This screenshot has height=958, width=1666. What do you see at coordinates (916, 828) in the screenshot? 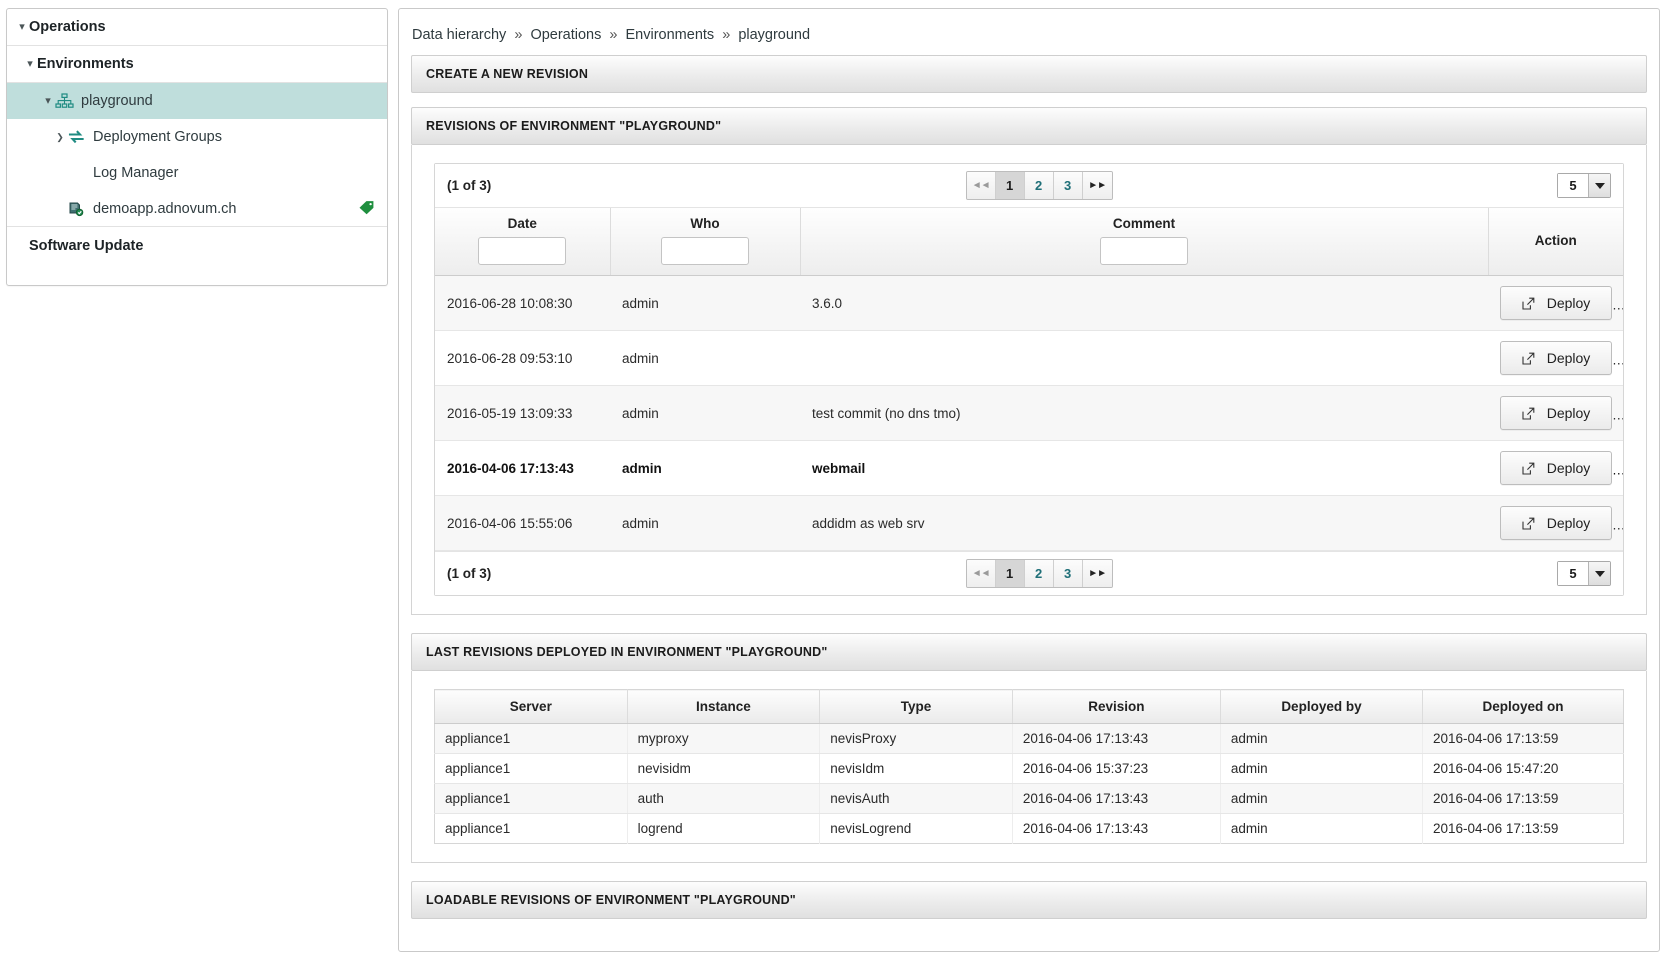
I see `cell-type: nevisLogrend` at bounding box center [916, 828].